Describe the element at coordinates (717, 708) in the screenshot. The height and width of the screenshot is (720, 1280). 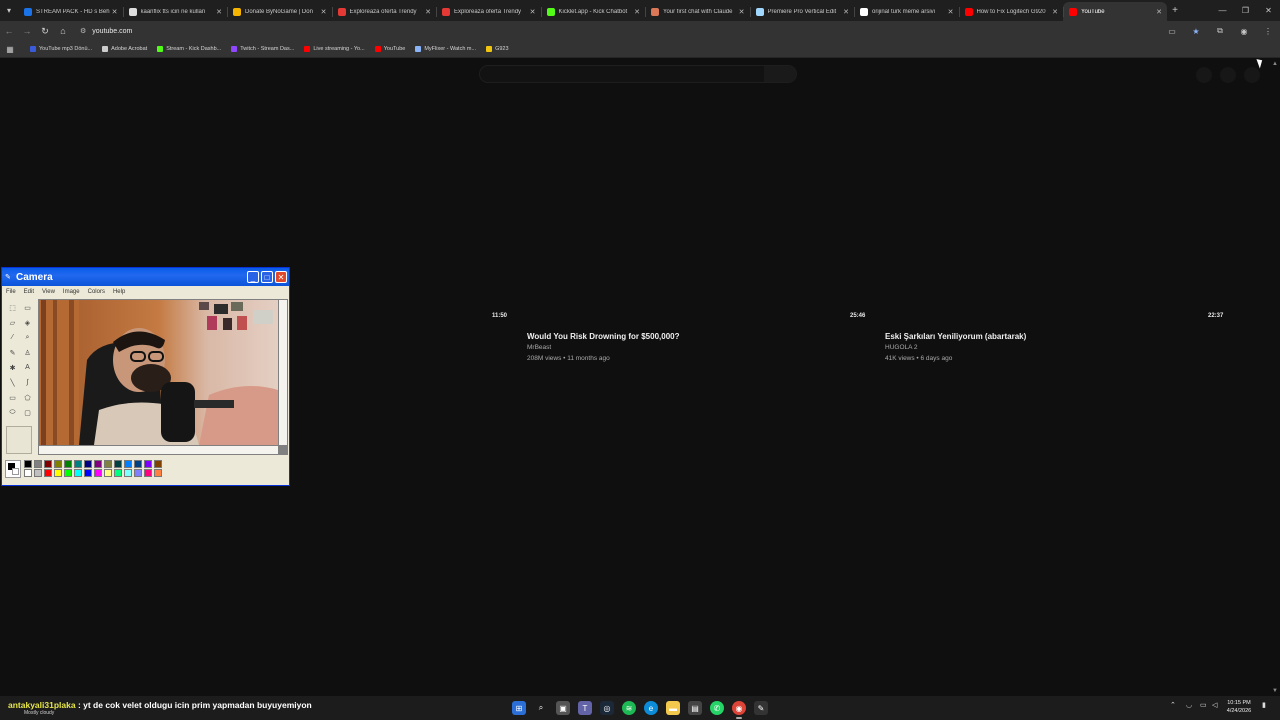
I see `whatsapp-icon: ✆` at that location.